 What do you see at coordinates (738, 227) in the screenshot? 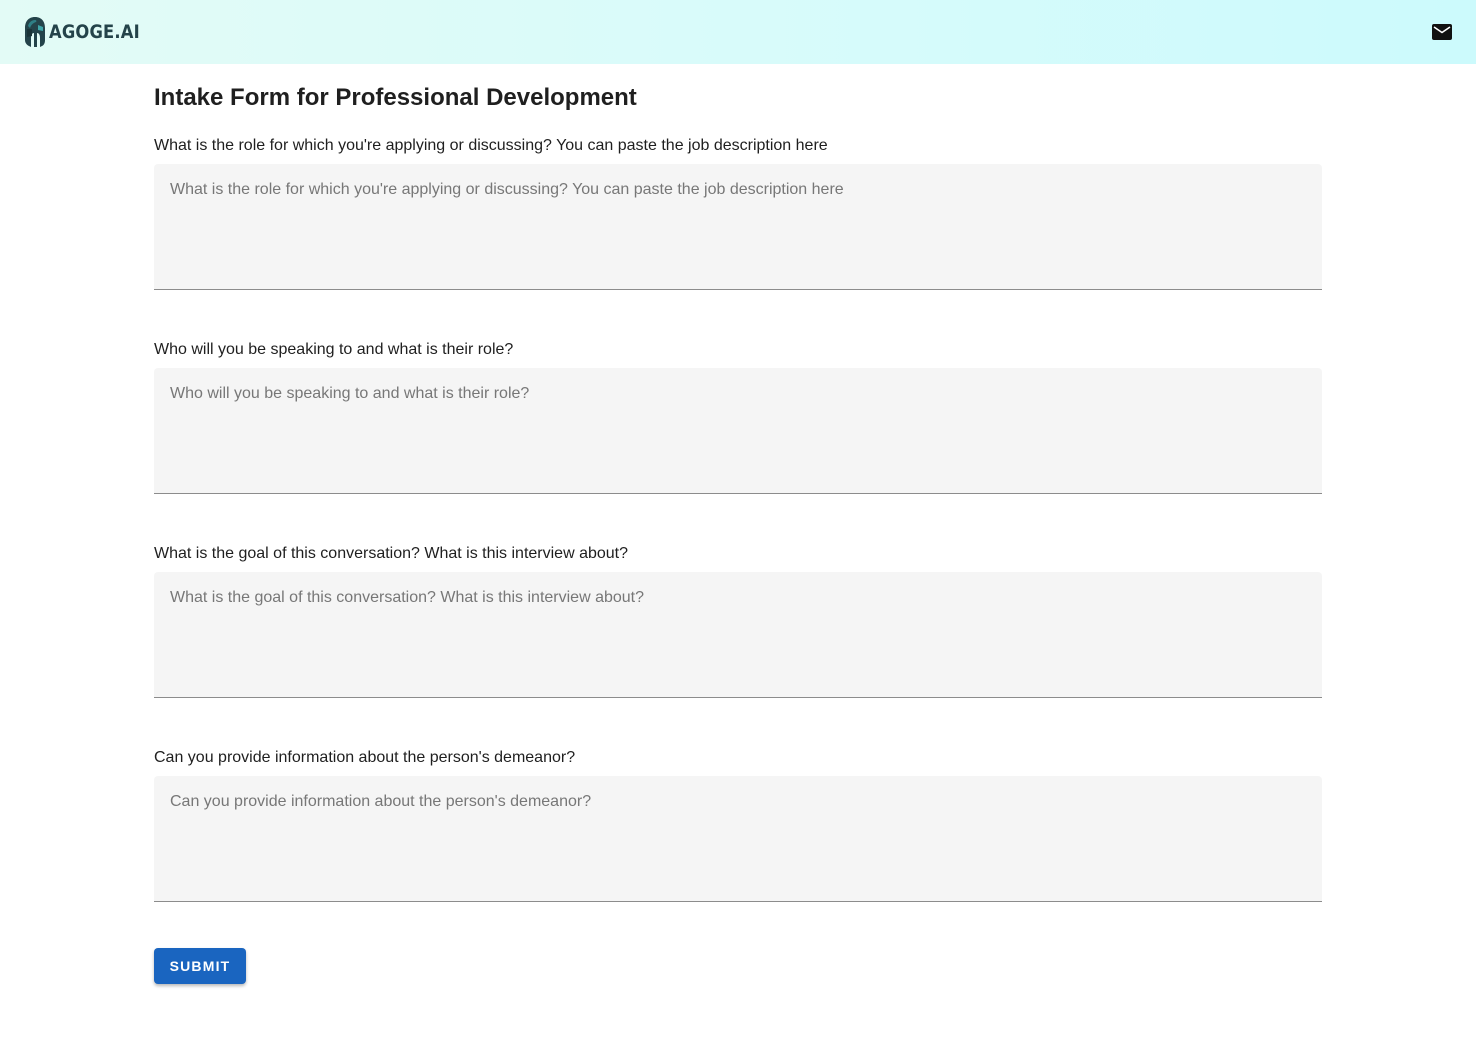
I see `role-description-field` at bounding box center [738, 227].